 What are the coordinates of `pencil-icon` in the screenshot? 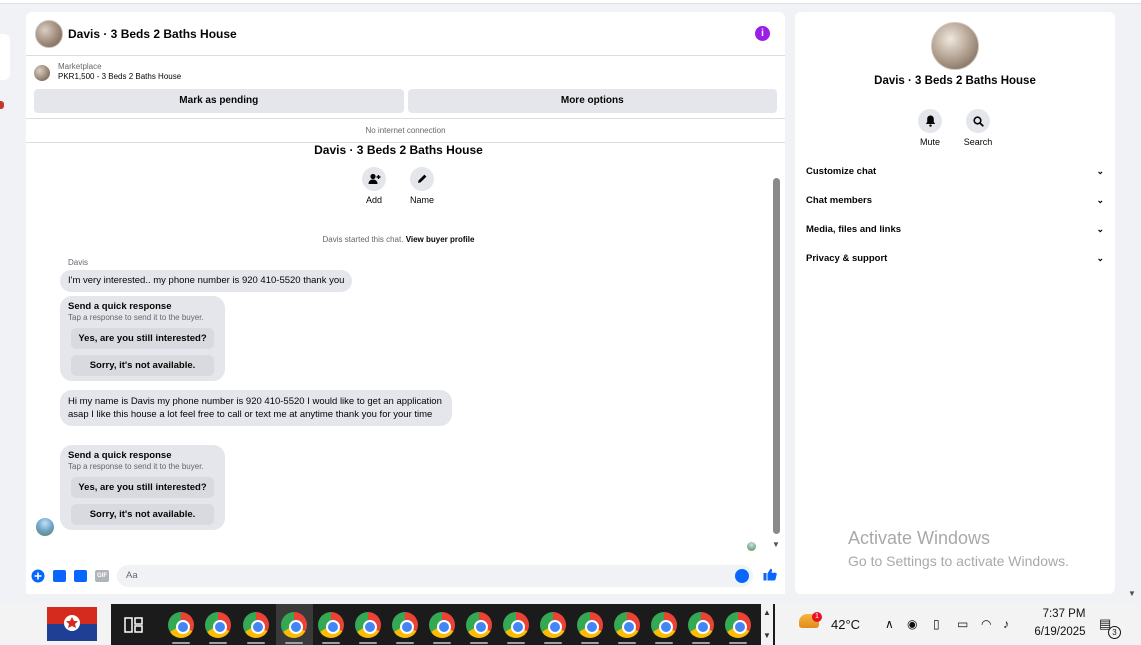 It's located at (422, 179).